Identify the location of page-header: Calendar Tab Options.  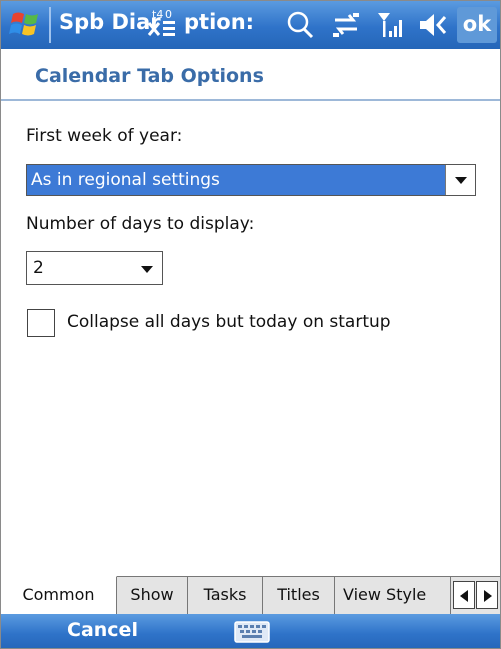
(250, 75).